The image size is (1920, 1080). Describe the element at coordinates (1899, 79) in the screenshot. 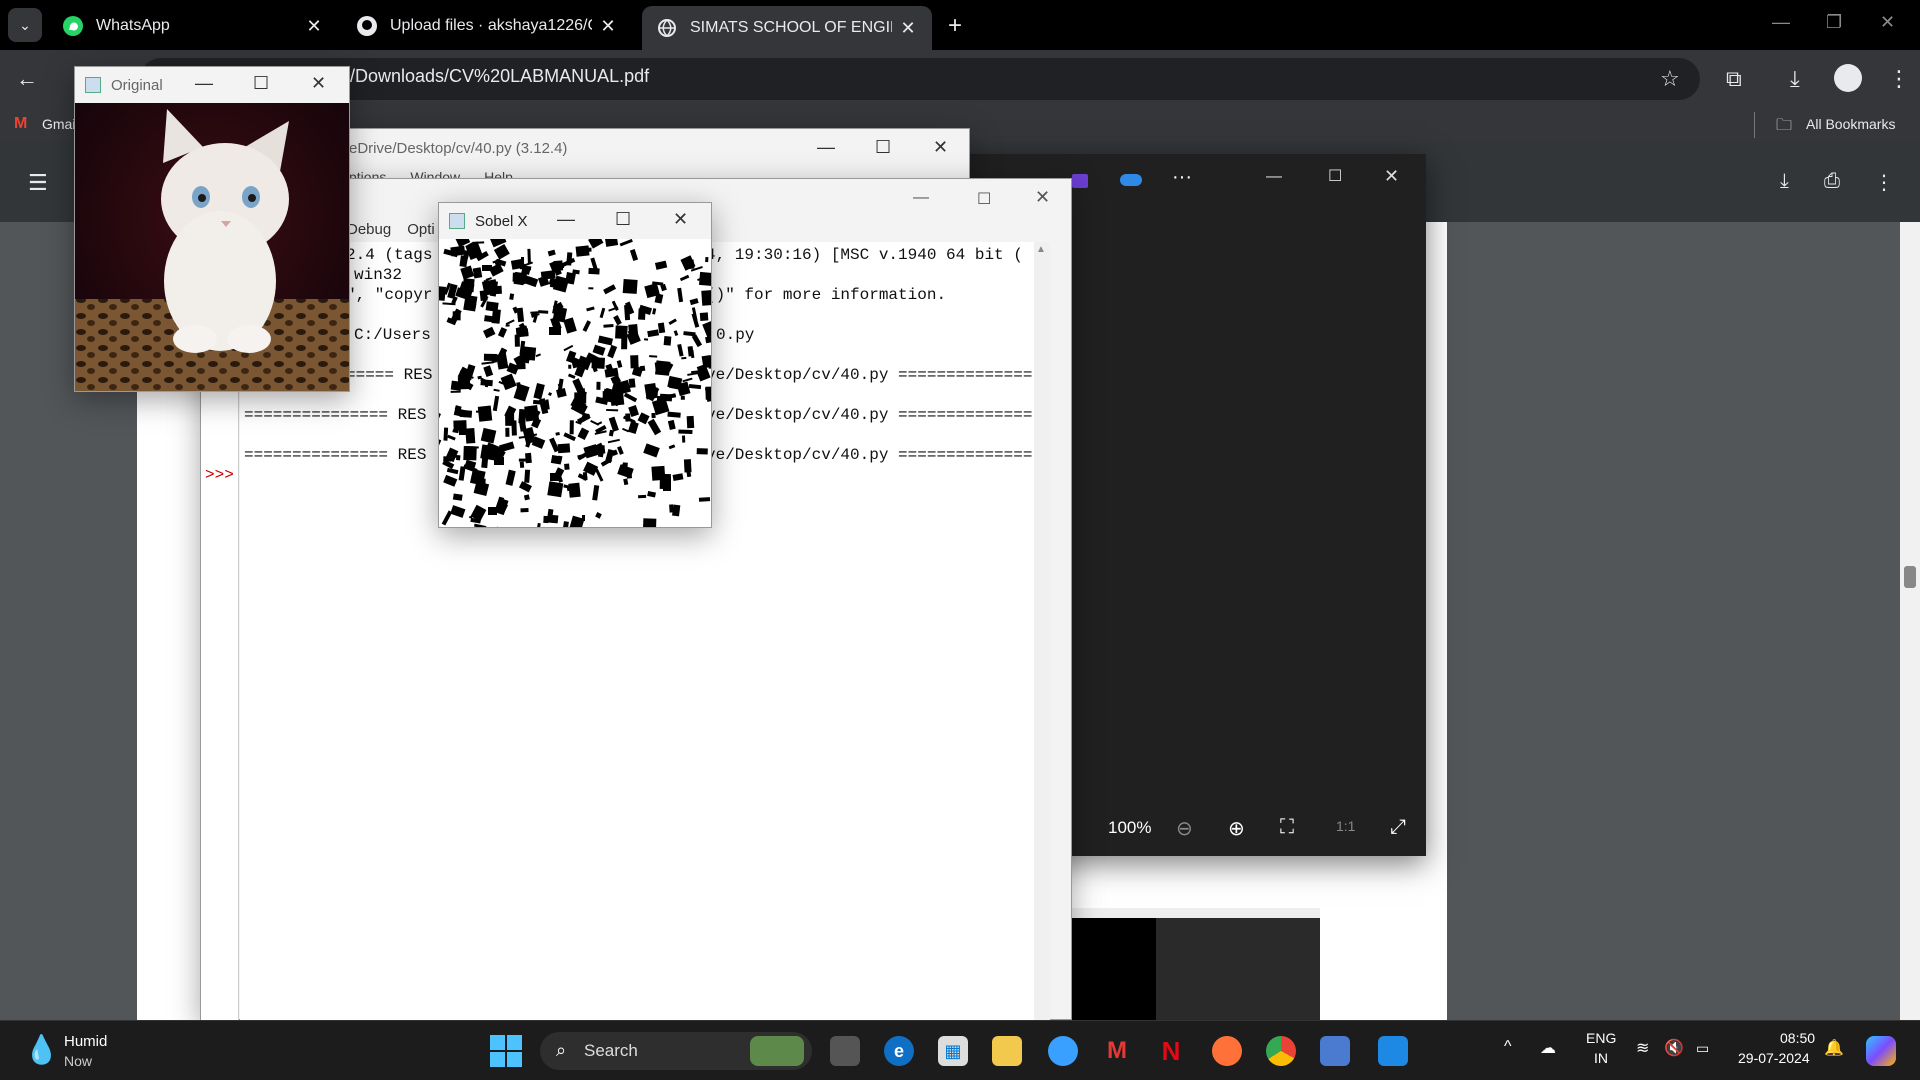

I see `more-vert-icon: ⋮` at that location.